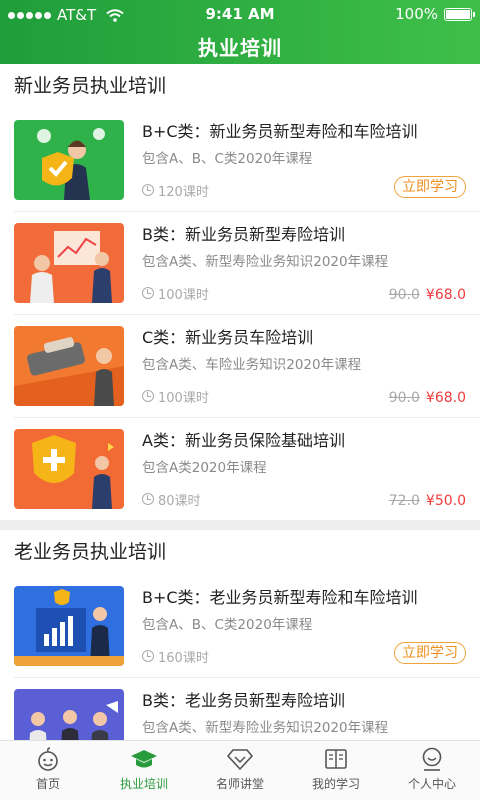 Image resolution: width=480 pixels, height=800 pixels. What do you see at coordinates (183, 658) in the screenshot?
I see `hours-label: 160课时` at bounding box center [183, 658].